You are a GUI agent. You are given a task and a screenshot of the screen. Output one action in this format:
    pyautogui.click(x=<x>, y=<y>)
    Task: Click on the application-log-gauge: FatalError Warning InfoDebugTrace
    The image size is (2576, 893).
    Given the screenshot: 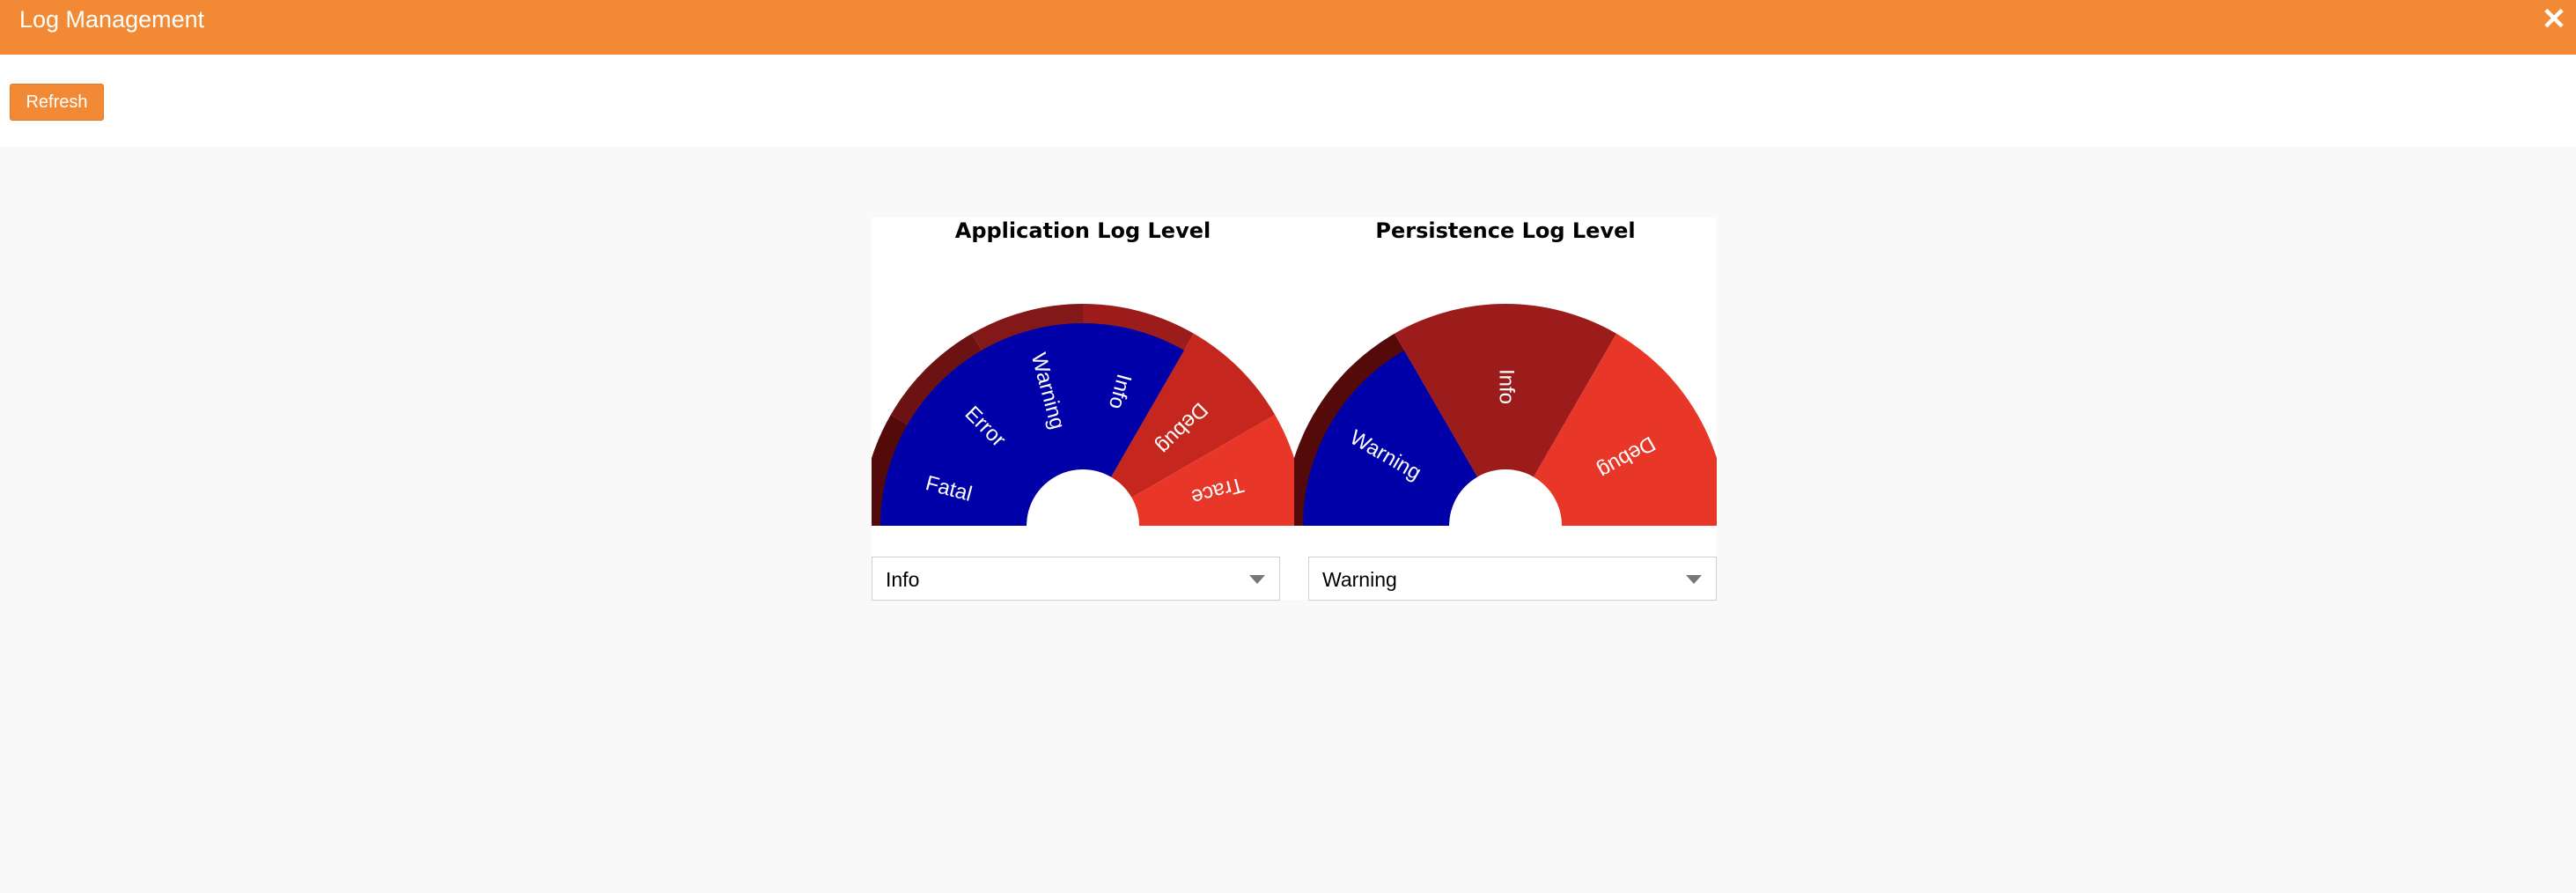 What is the action you would take?
    pyautogui.click(x=1083, y=405)
    